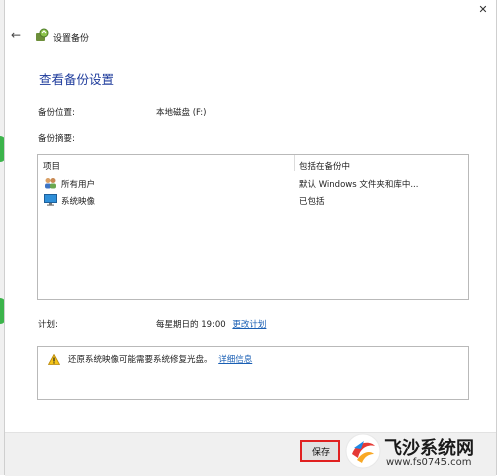 This screenshot has width=500, height=476. I want to click on row-included-value: 已包括, so click(312, 202).